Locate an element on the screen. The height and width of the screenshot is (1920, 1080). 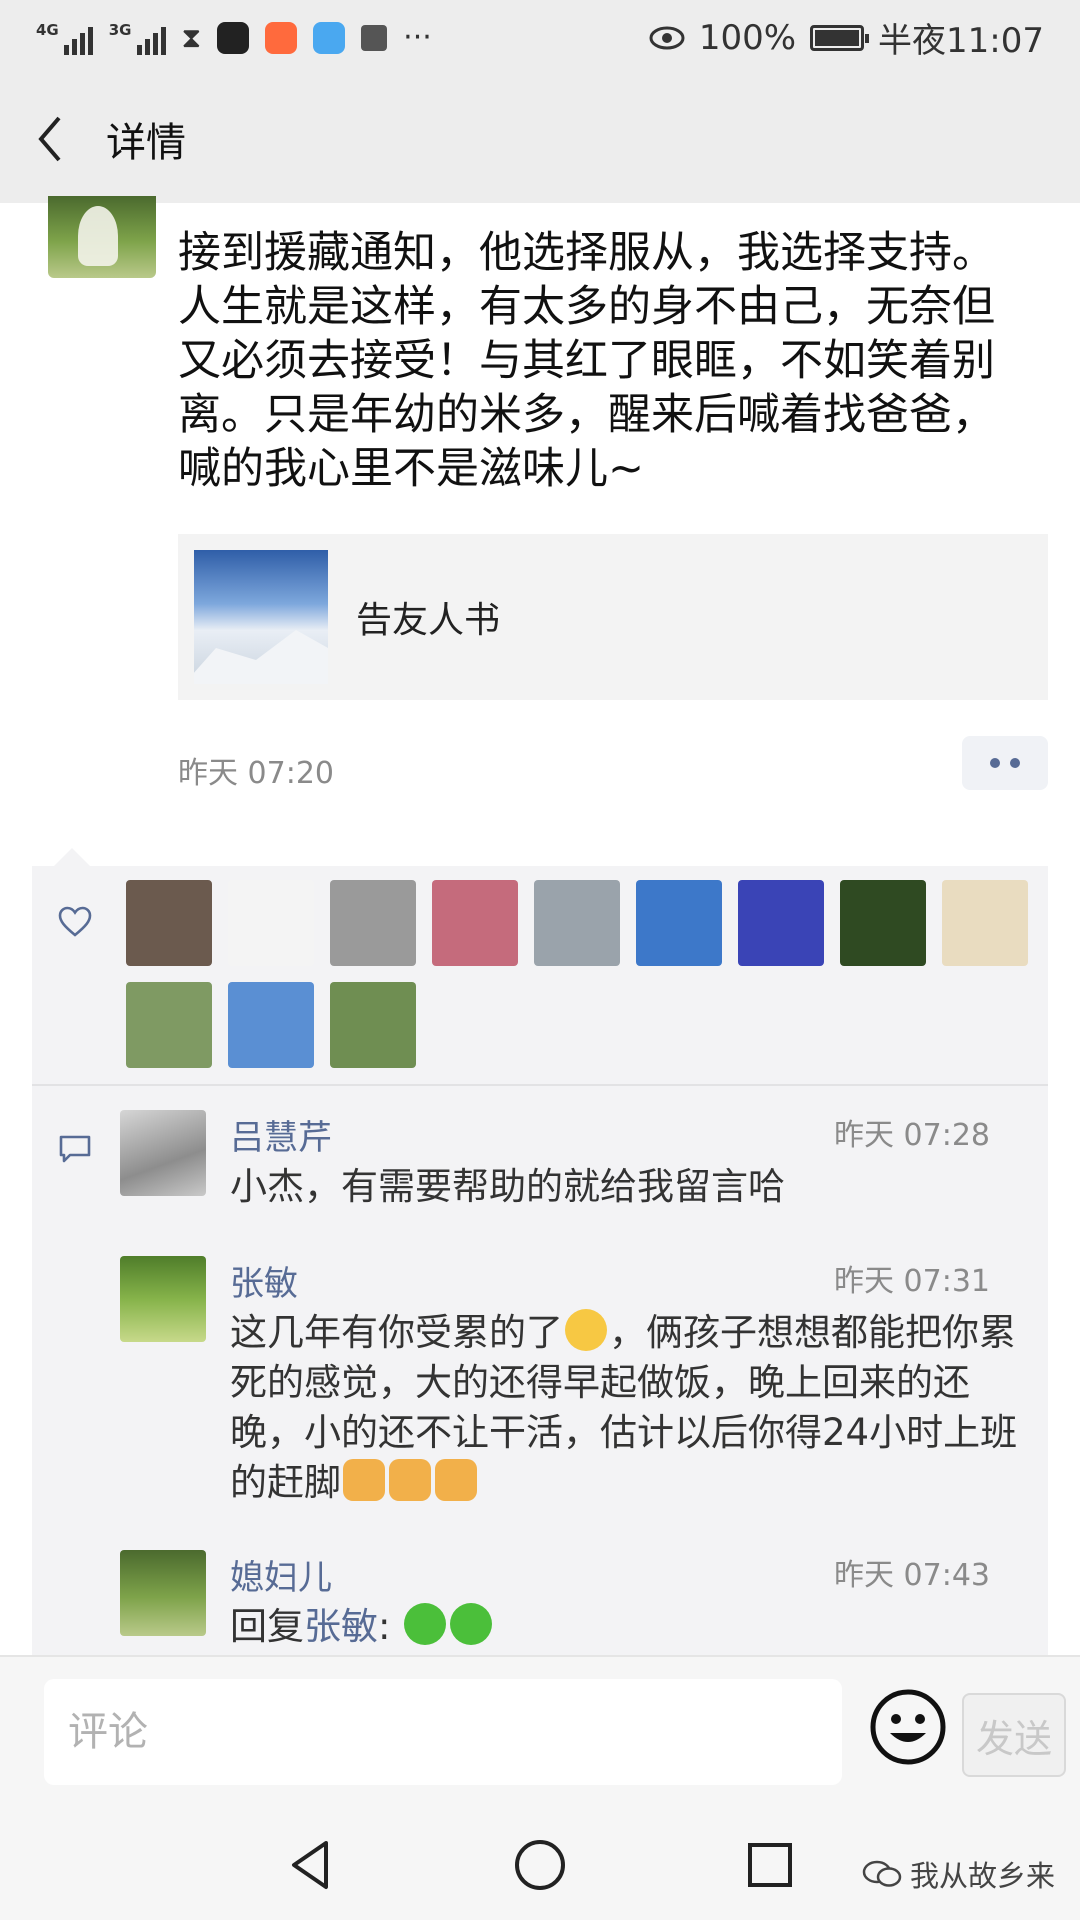
recents-square-icon is located at coordinates (770, 1865).